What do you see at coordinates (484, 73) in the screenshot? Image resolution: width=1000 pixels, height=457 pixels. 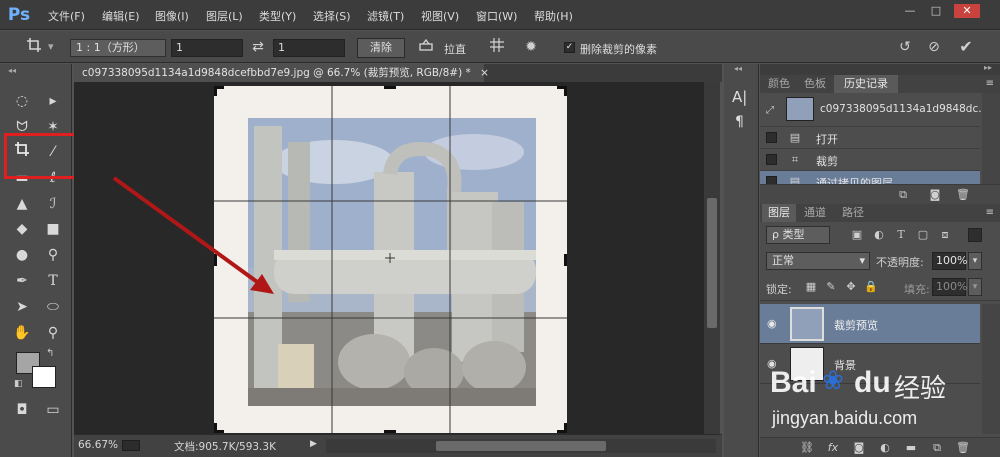 I see `document-tab-close: ×` at bounding box center [484, 73].